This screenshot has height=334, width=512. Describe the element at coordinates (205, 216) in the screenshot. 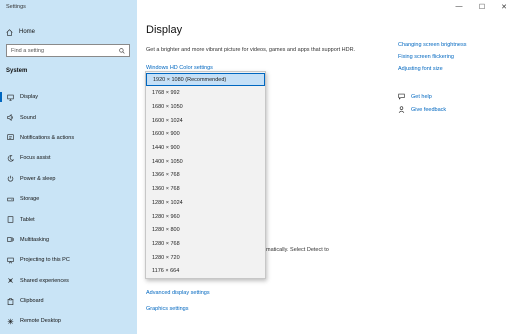

I see `resolution-option: 1280 × 960` at that location.